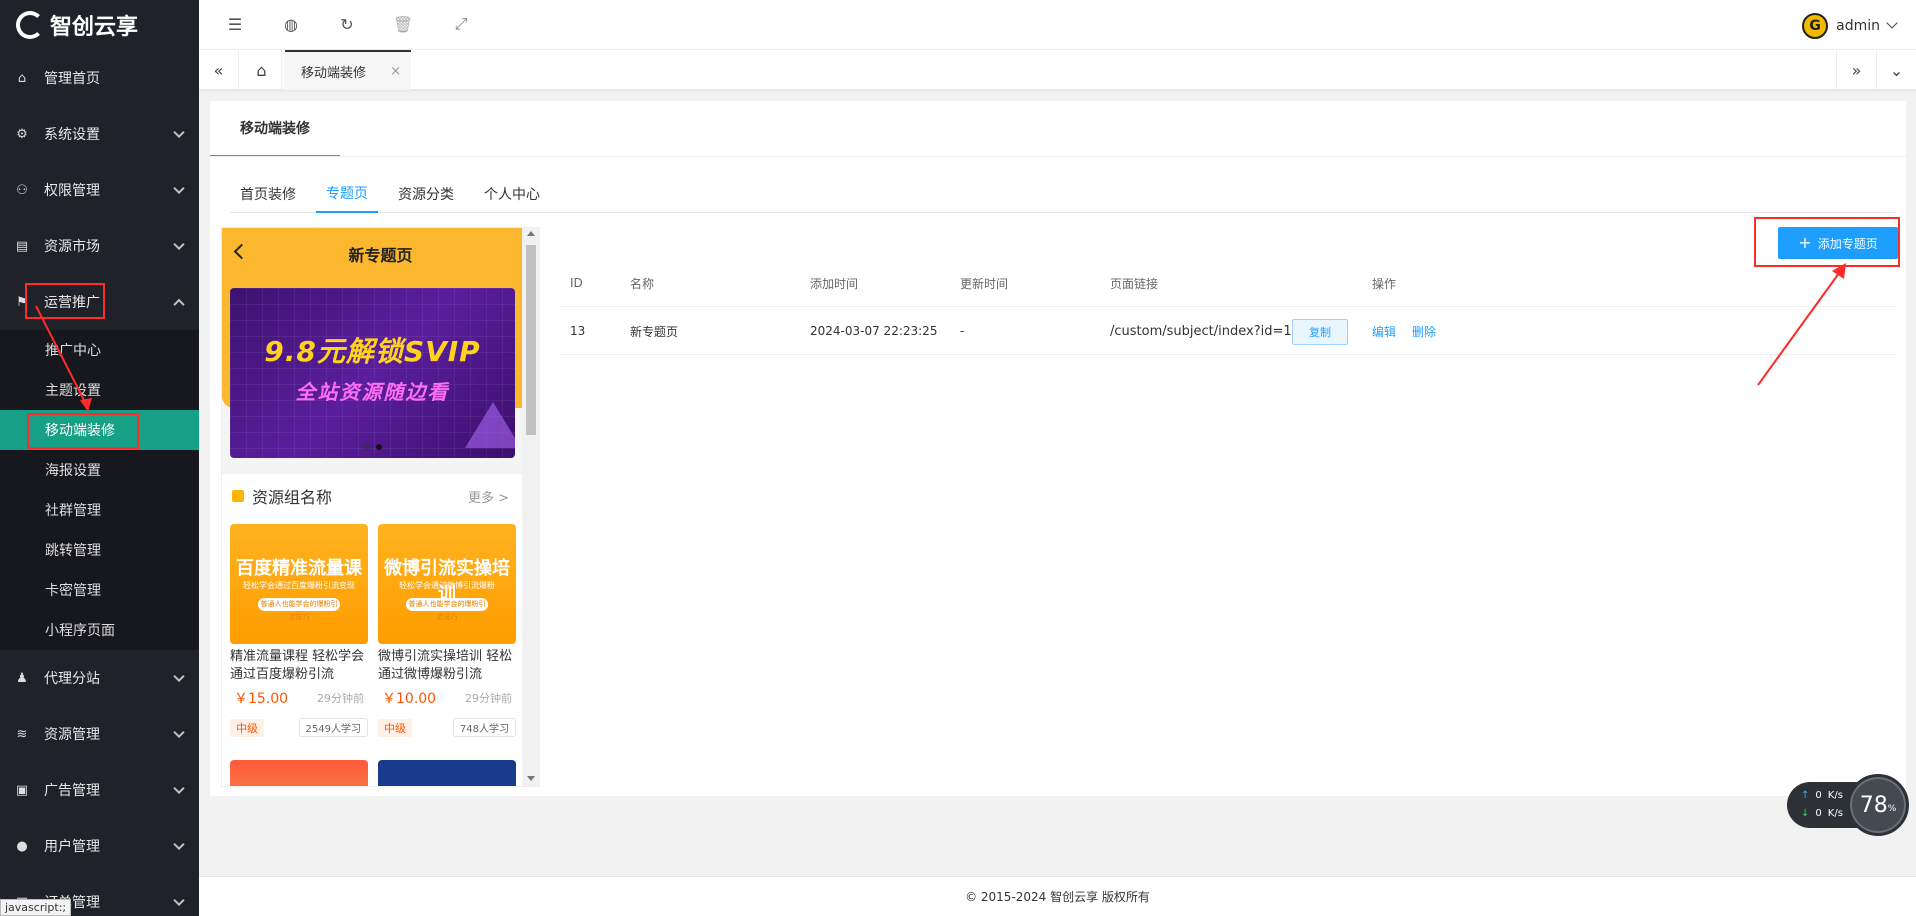 The height and width of the screenshot is (916, 1916). Describe the element at coordinates (834, 283) in the screenshot. I see `col-created: 添加时间` at that location.